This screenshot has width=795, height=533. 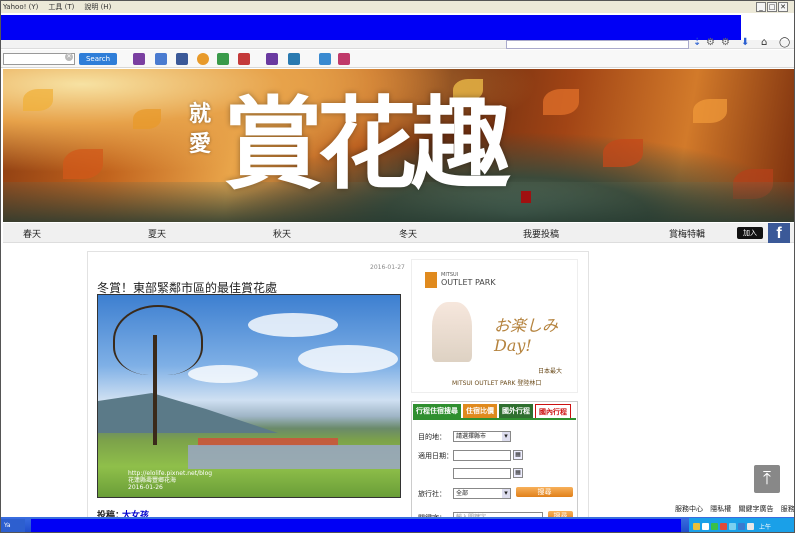 I want to click on nav-item-submit: 我要投稿, so click(x=541, y=233).